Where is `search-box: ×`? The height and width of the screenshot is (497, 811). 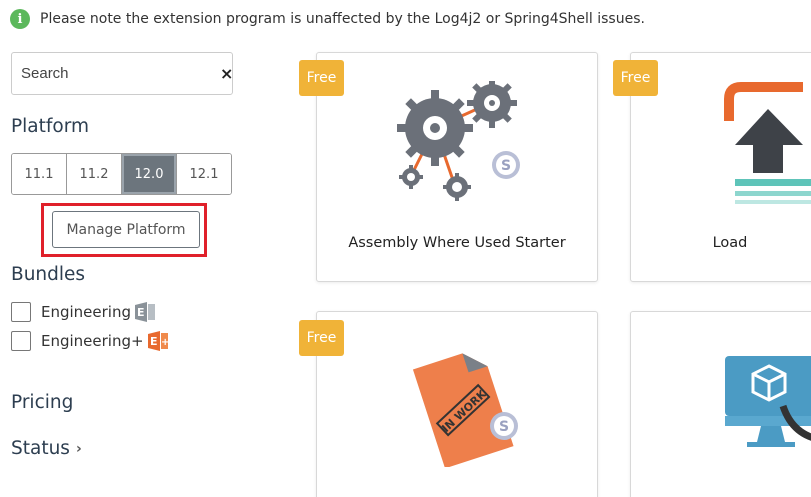
search-box: × is located at coordinates (122, 73).